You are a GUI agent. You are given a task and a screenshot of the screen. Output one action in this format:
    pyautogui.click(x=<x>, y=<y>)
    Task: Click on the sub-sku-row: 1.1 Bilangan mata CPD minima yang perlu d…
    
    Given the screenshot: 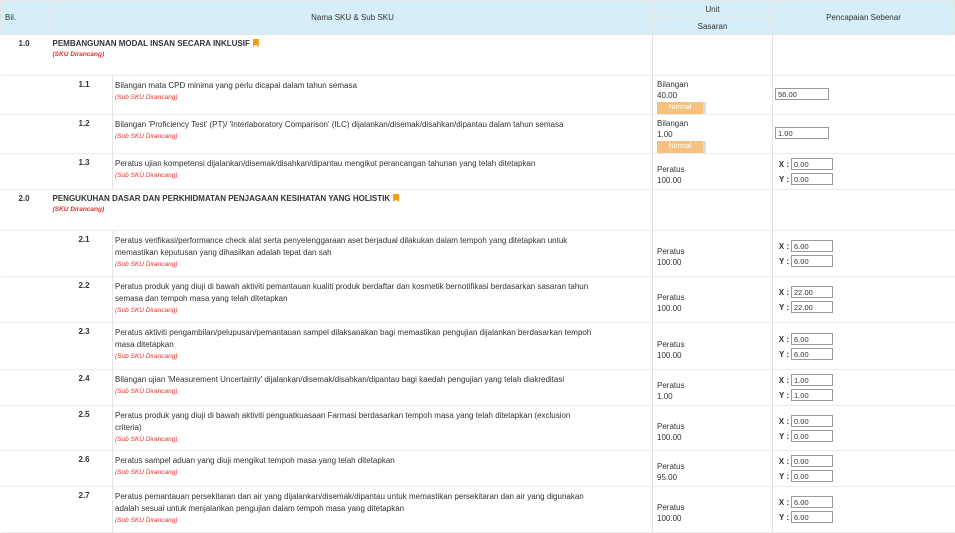 What is the action you would take?
    pyautogui.click(x=477, y=95)
    